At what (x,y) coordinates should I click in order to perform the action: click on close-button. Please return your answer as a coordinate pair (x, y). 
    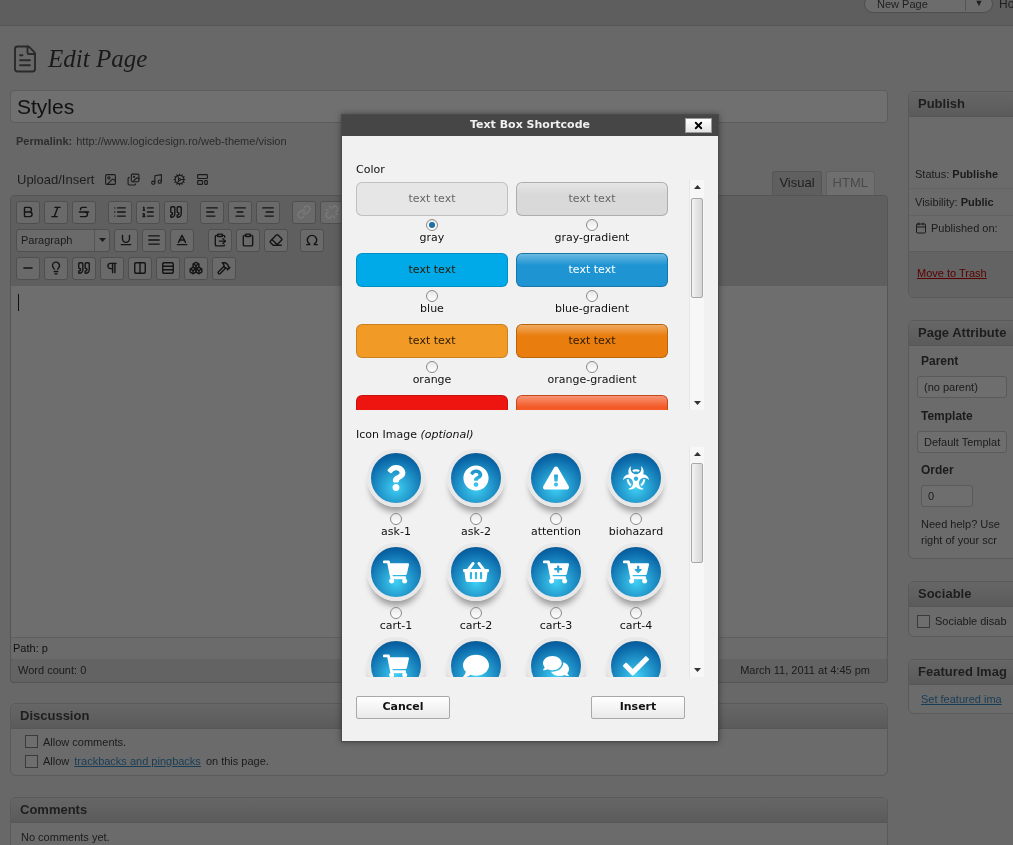
    Looking at the image, I should click on (698, 125).